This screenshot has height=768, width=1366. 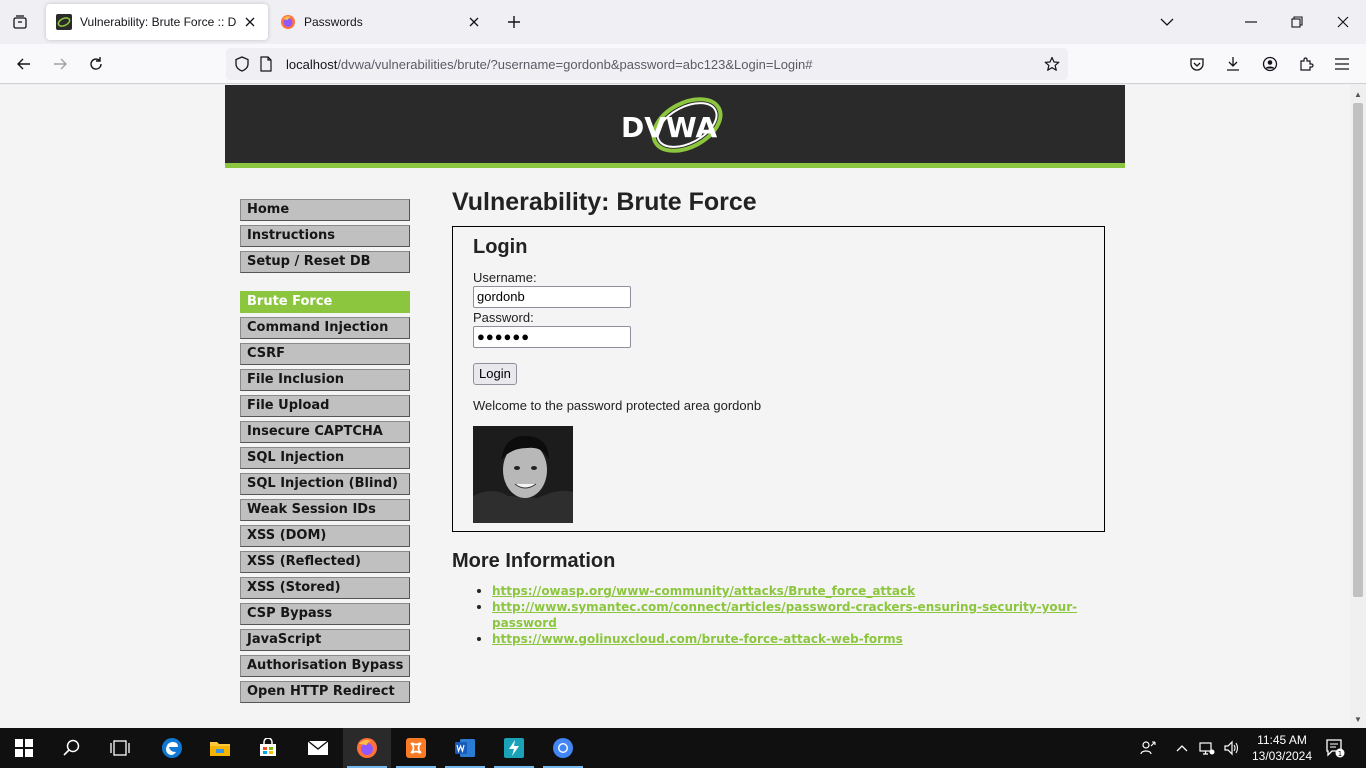 What do you see at coordinates (72, 748) in the screenshot?
I see `search-icon` at bounding box center [72, 748].